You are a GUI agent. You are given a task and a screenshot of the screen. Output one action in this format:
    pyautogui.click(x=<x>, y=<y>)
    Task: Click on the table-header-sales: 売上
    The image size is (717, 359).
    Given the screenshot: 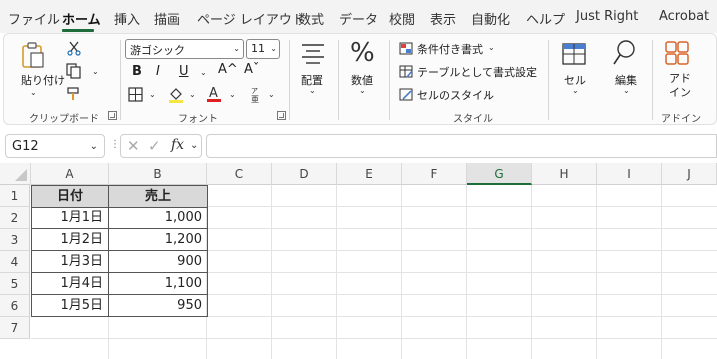 What is the action you would take?
    pyautogui.click(x=158, y=196)
    